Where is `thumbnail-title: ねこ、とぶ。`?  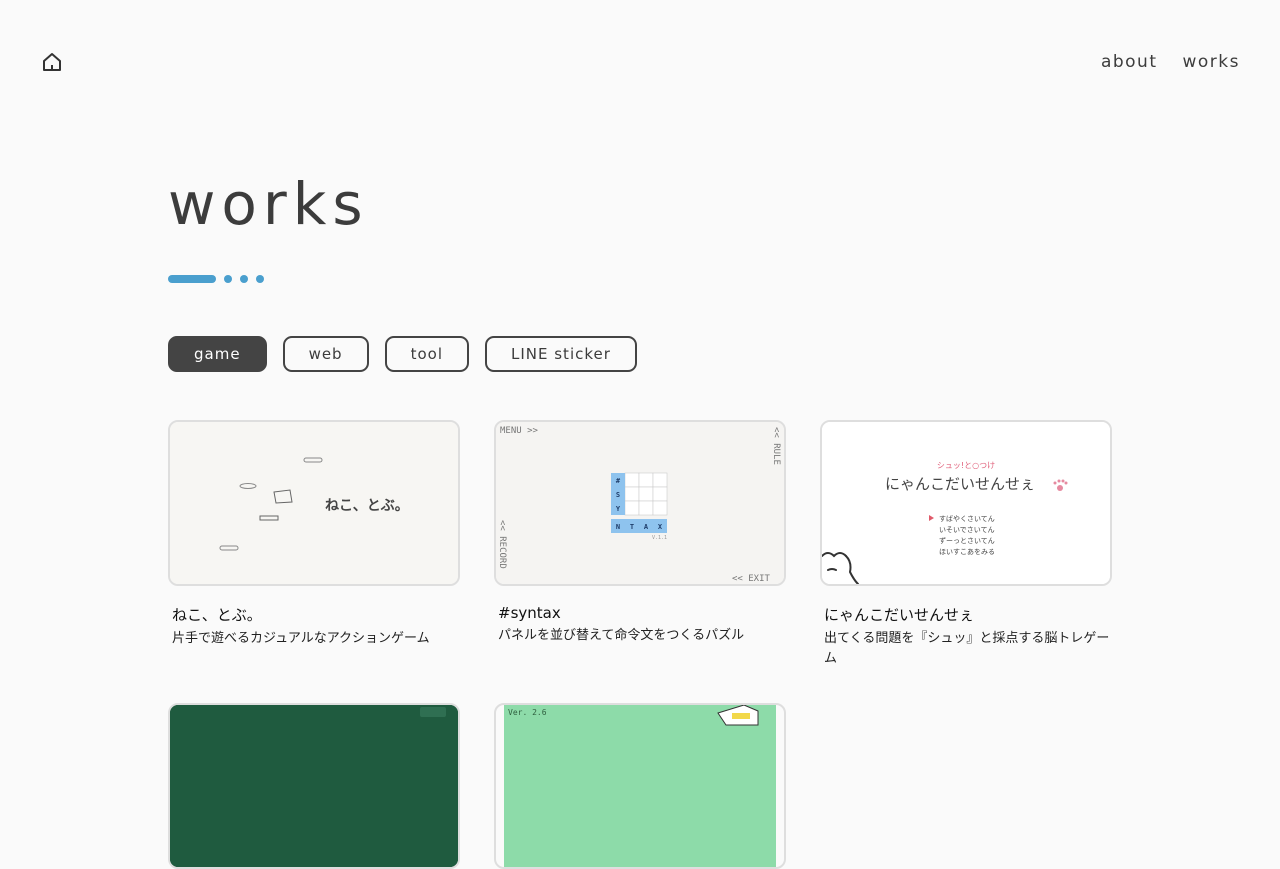
thumbnail-title: ねこ、とぶ。 is located at coordinates (367, 506).